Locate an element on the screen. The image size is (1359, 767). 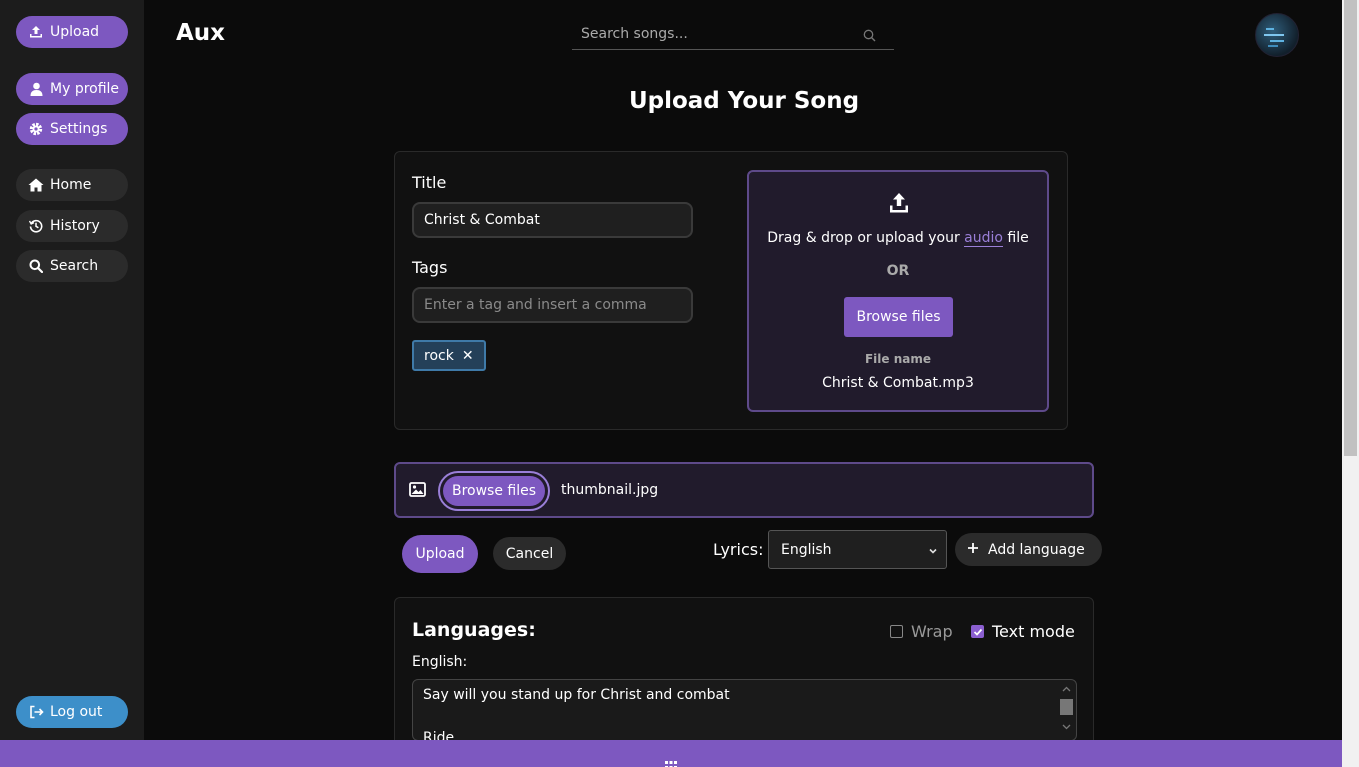
avatar is located at coordinates (1277, 35).